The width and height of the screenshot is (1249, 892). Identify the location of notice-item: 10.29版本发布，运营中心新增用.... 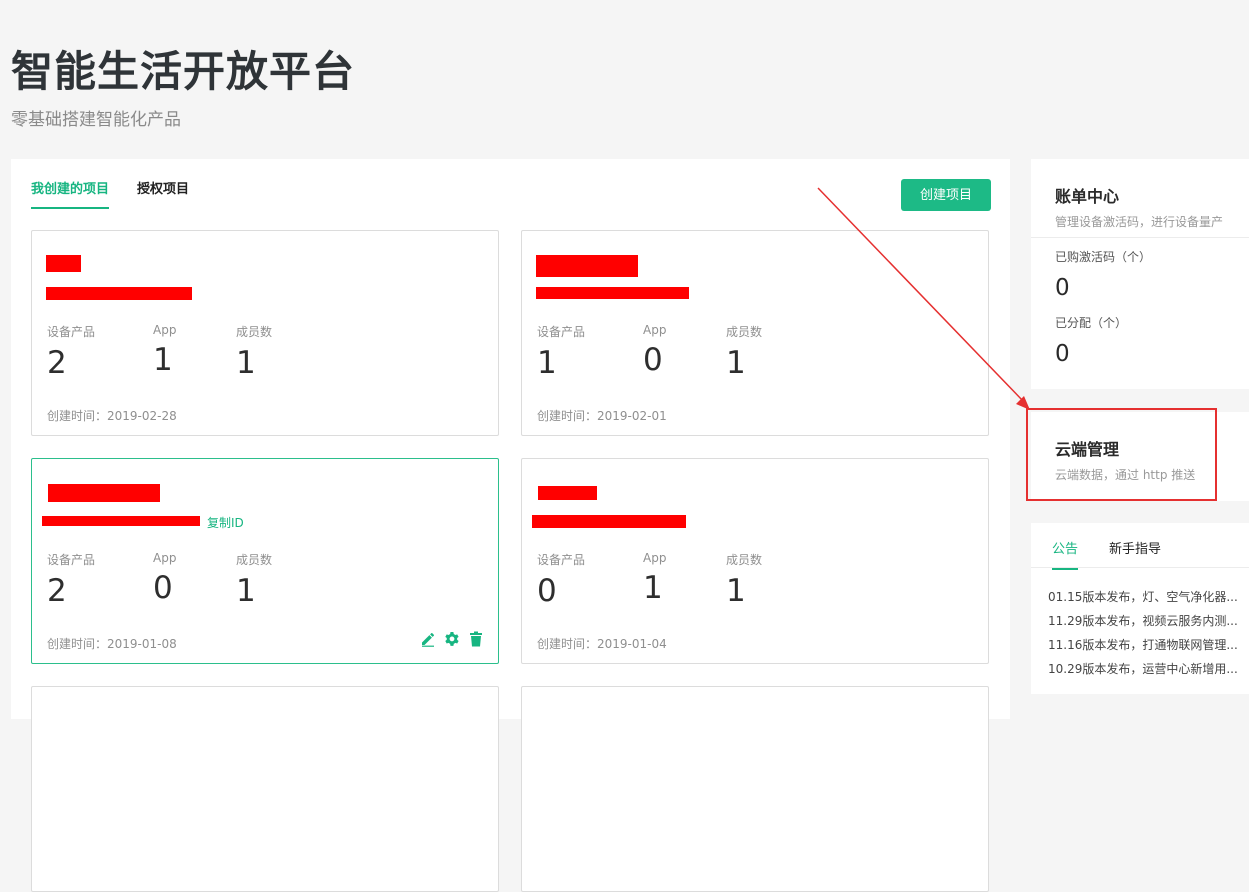
(1143, 668).